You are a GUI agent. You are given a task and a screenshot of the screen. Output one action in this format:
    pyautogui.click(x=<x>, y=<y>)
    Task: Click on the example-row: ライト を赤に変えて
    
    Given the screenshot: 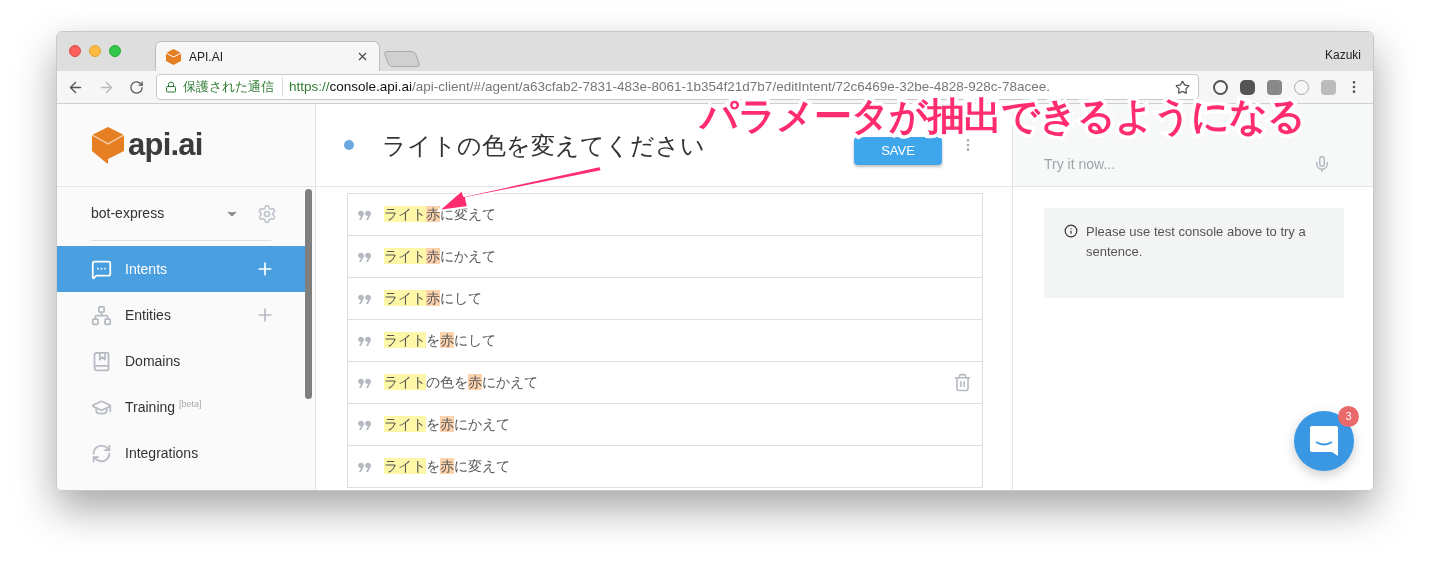 What is the action you would take?
    pyautogui.click(x=665, y=467)
    